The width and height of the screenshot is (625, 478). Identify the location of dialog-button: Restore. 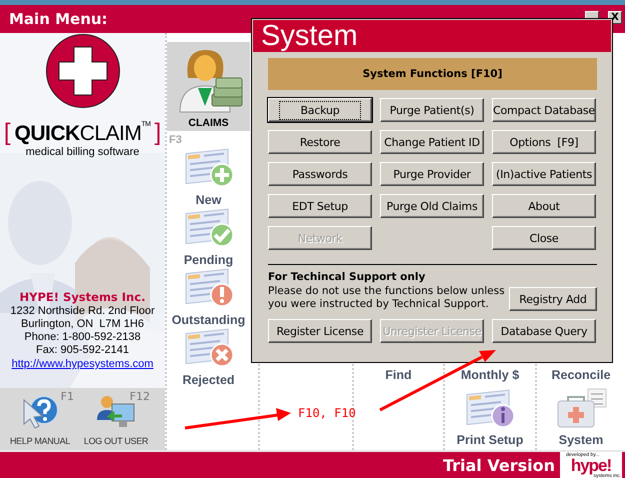
(320, 142).